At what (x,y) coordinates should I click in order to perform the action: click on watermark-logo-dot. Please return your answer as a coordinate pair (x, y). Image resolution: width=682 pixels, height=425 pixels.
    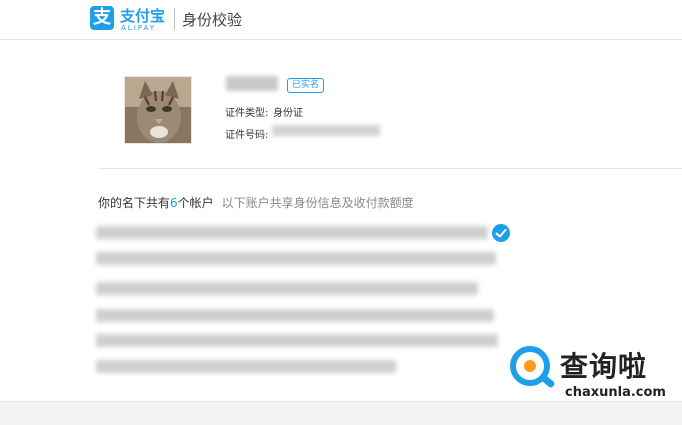
    Looking at the image, I should click on (530, 366).